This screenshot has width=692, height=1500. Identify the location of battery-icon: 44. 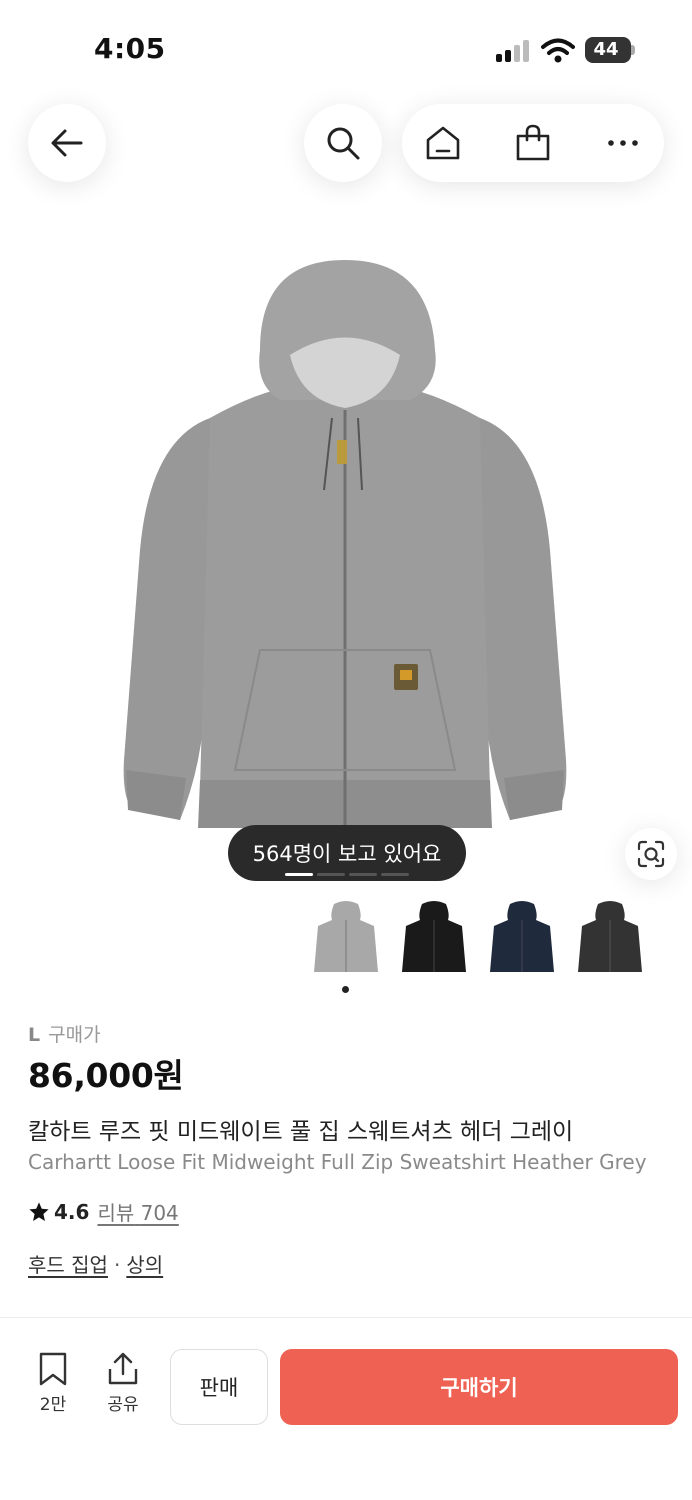
(608, 50).